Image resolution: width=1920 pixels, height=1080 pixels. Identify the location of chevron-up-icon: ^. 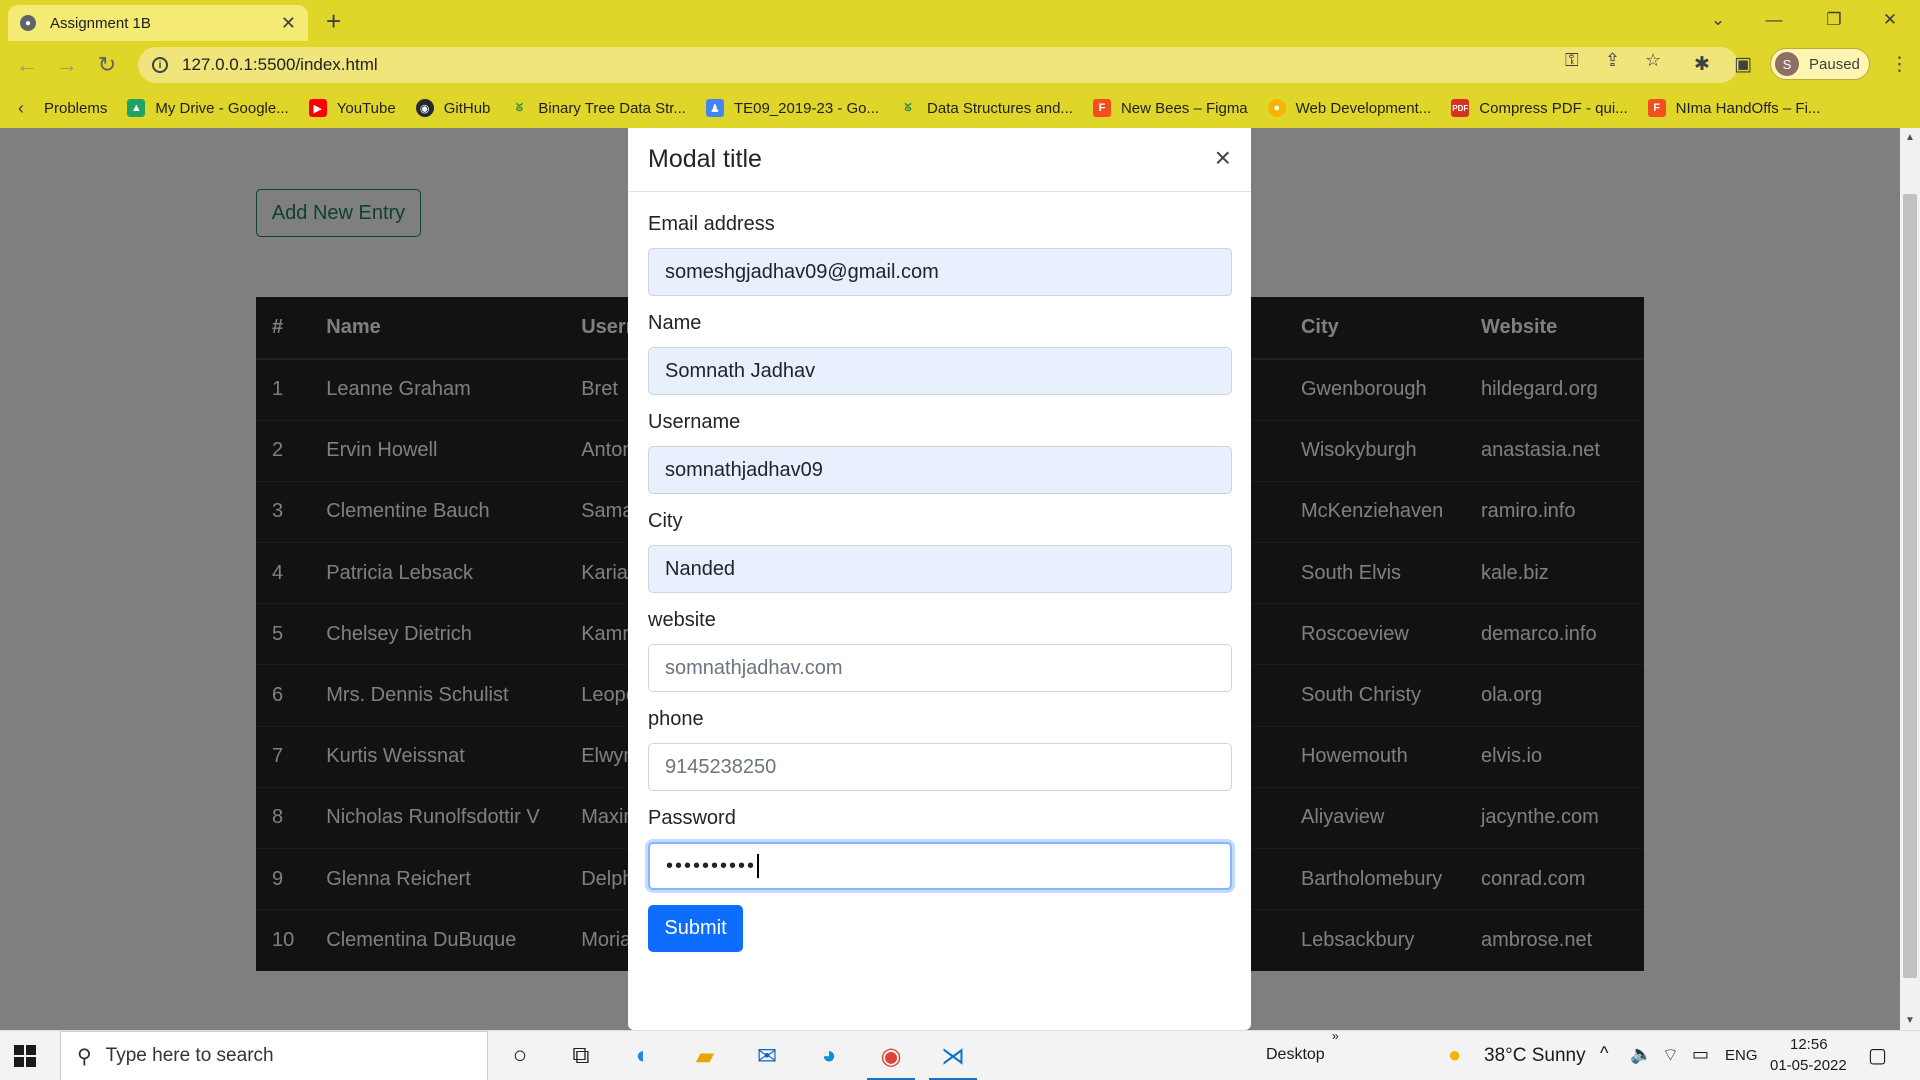
(1604, 1053).